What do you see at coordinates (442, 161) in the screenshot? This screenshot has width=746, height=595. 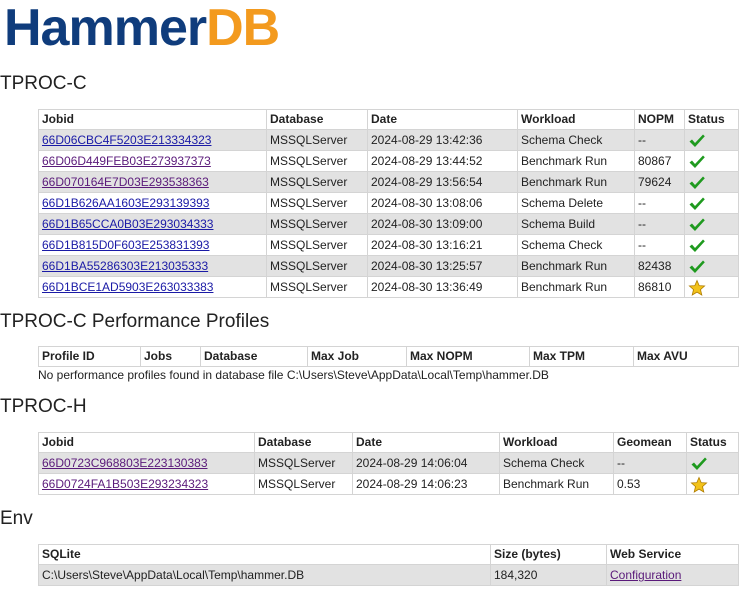 I see `date-cell: 2024-08-29 13:44:52` at bounding box center [442, 161].